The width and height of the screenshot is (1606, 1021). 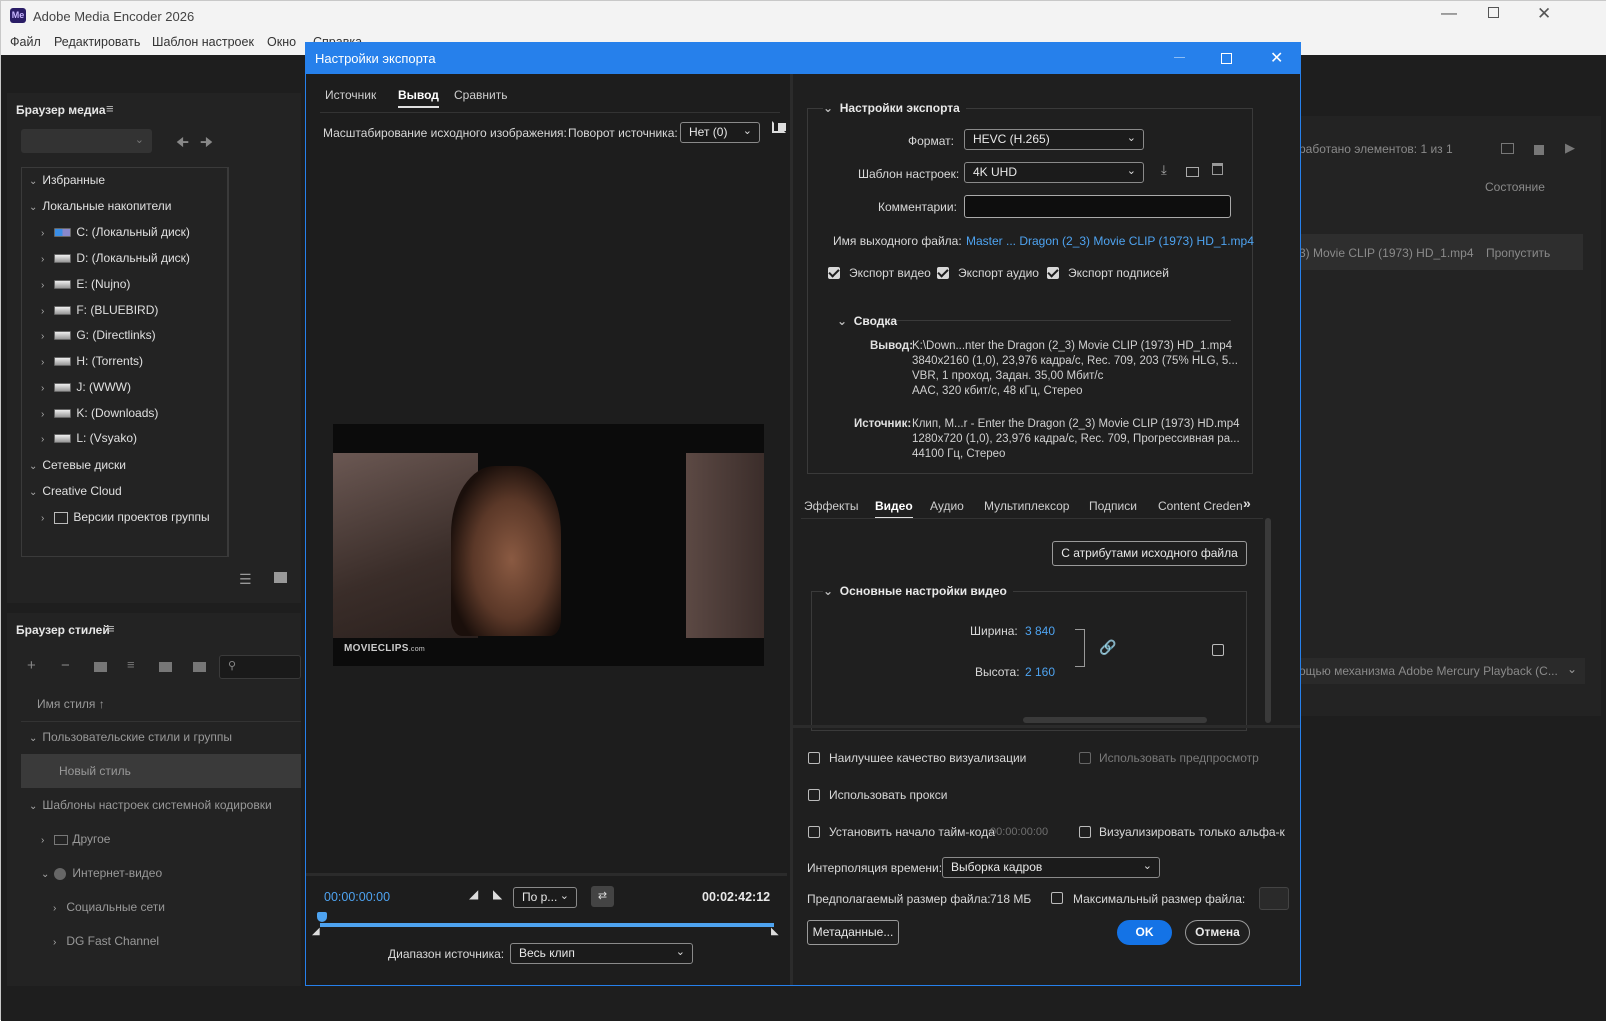 I want to click on style-new-style: Новый стиль, so click(x=95, y=775).